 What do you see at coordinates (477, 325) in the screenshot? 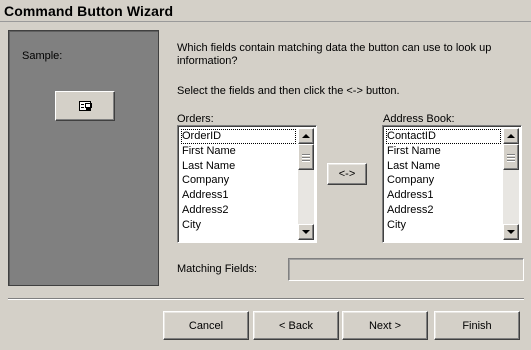
I see `finish-button: Finish` at bounding box center [477, 325].